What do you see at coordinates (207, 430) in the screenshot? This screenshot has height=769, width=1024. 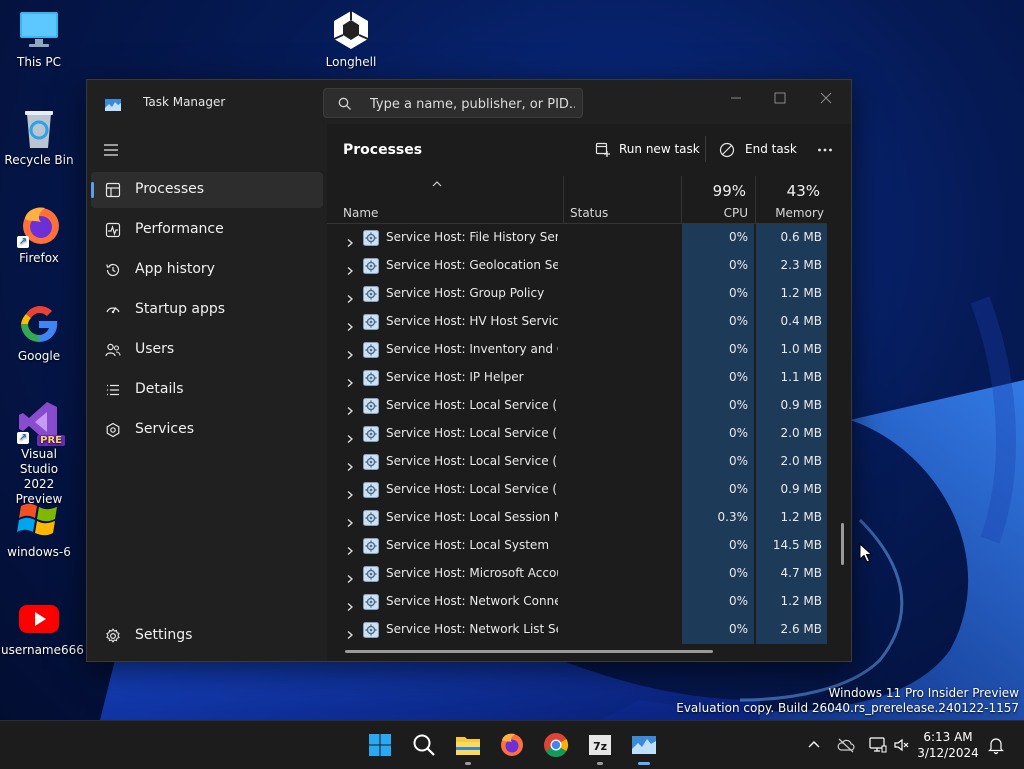 I see `sidebar-item-services: Services` at bounding box center [207, 430].